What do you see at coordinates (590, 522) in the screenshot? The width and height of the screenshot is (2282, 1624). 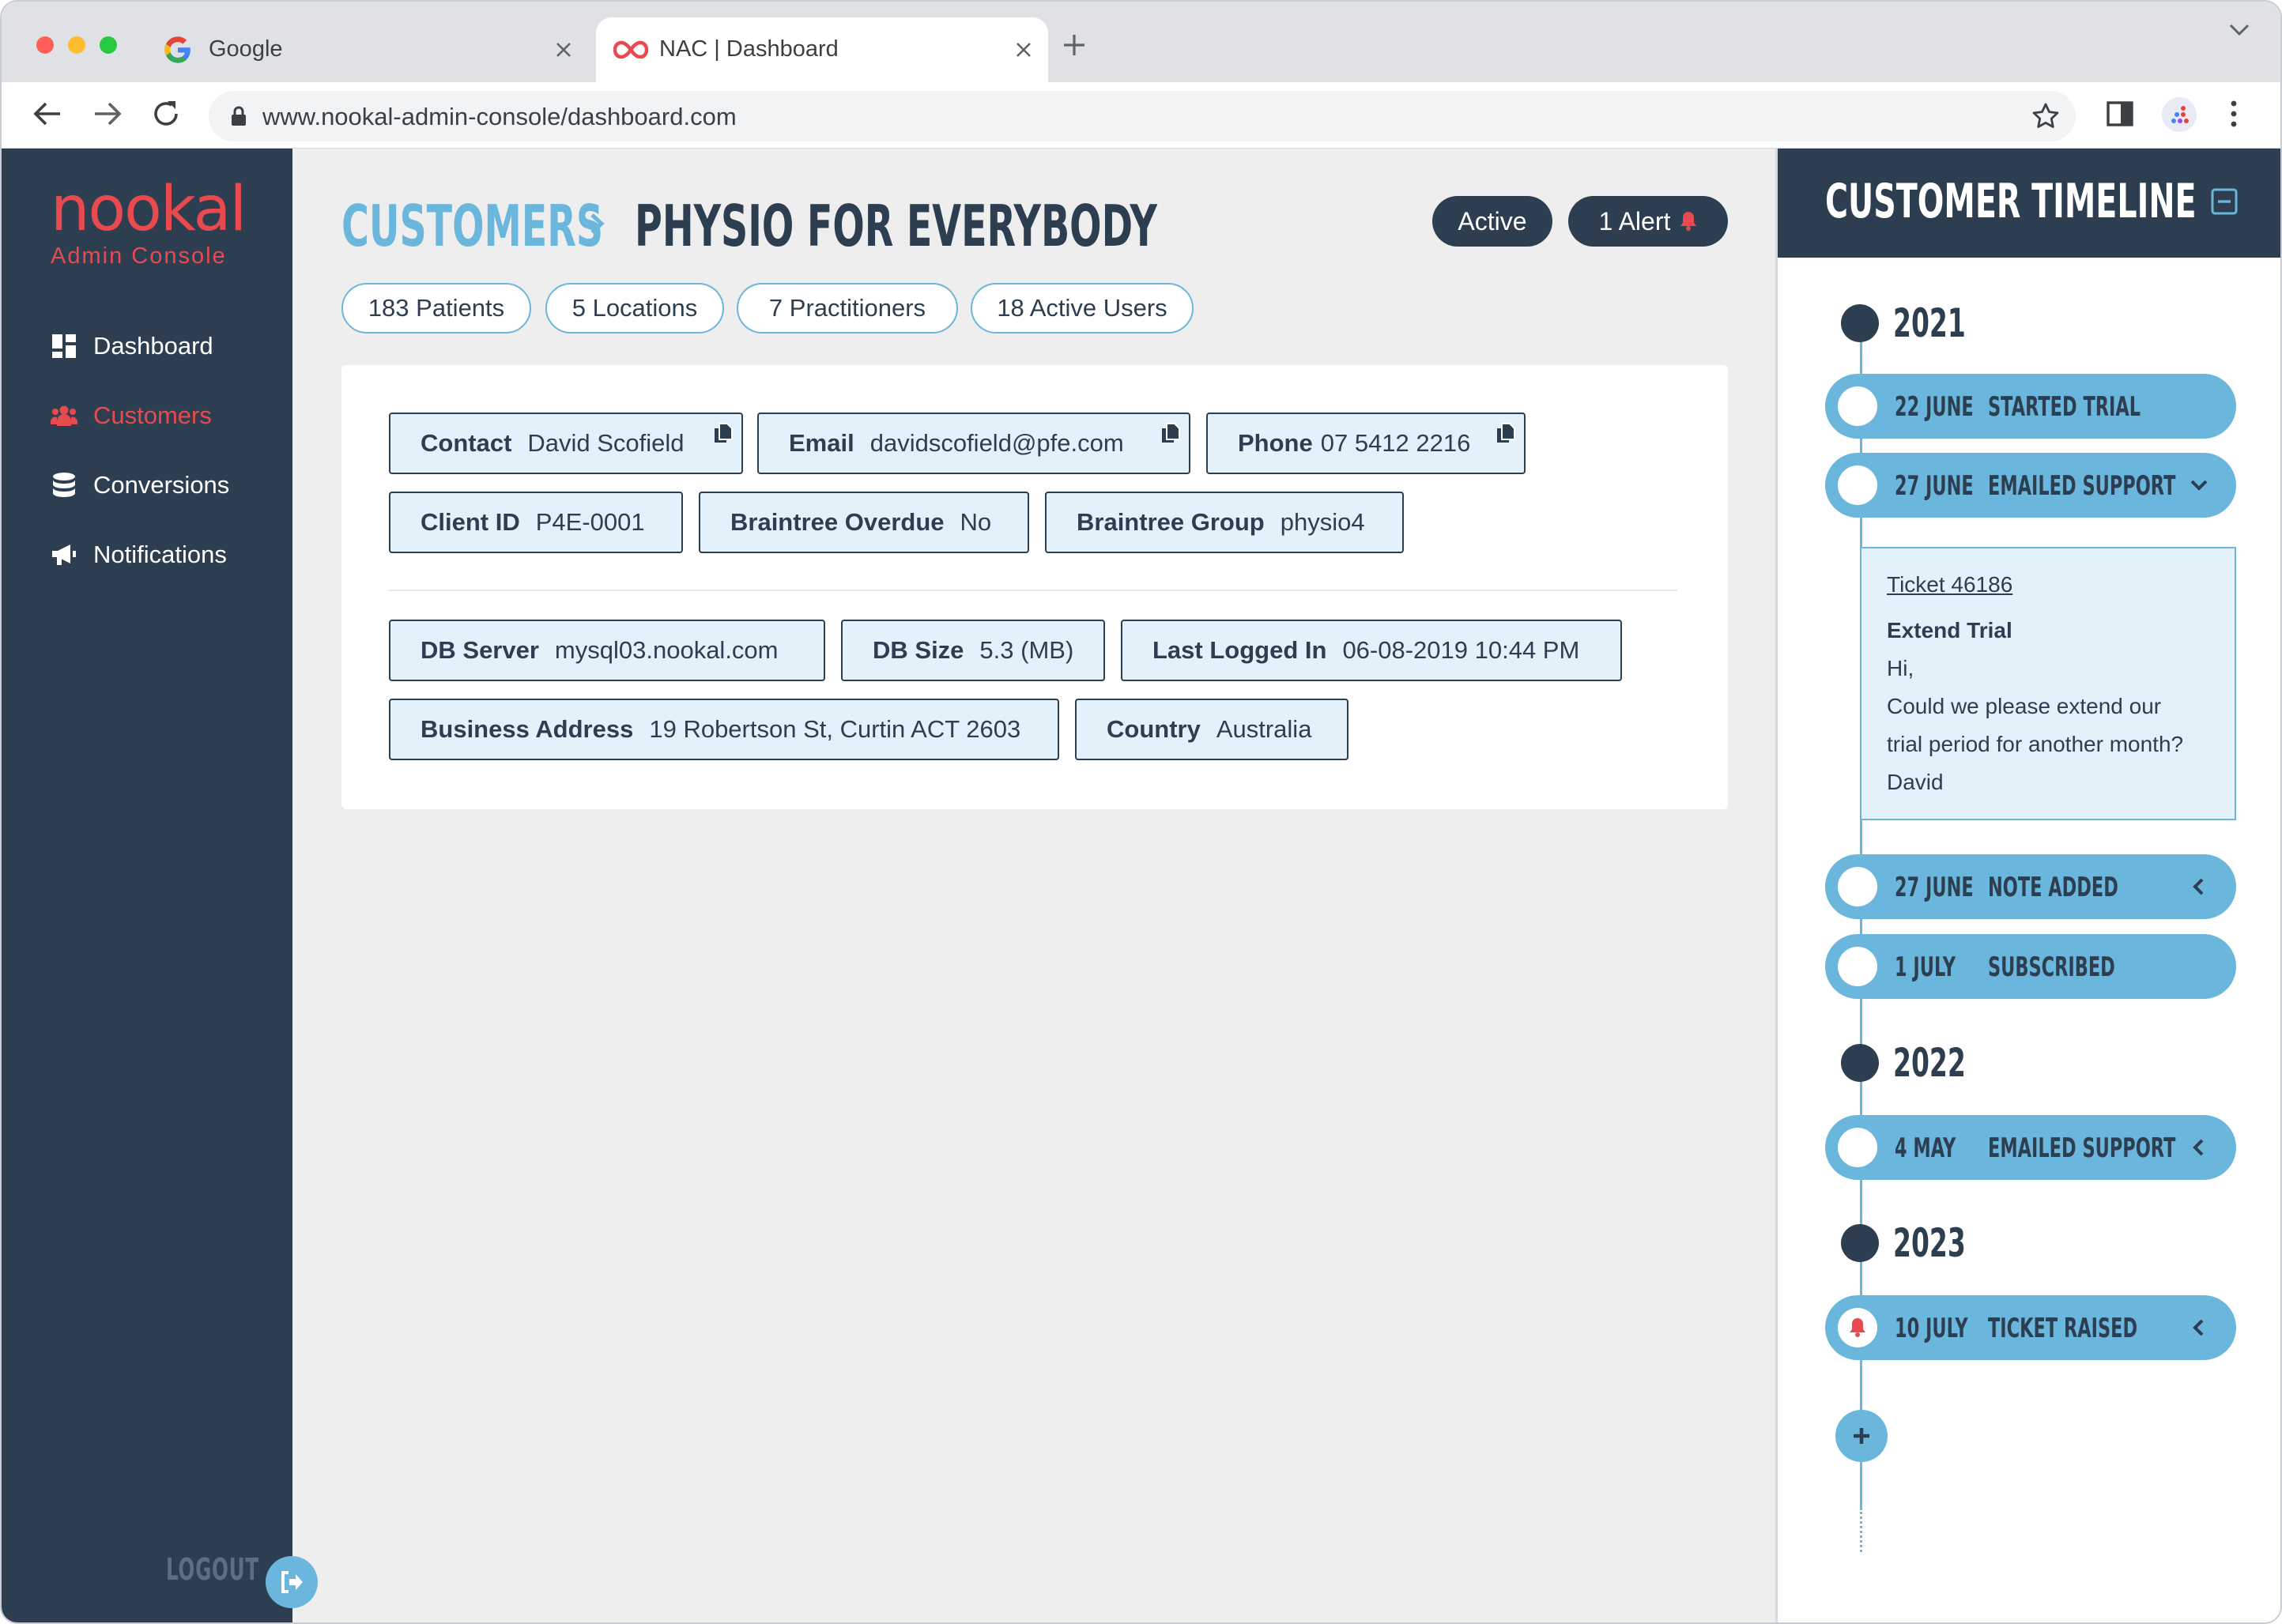 I see `chip-value: P4E-0001` at bounding box center [590, 522].